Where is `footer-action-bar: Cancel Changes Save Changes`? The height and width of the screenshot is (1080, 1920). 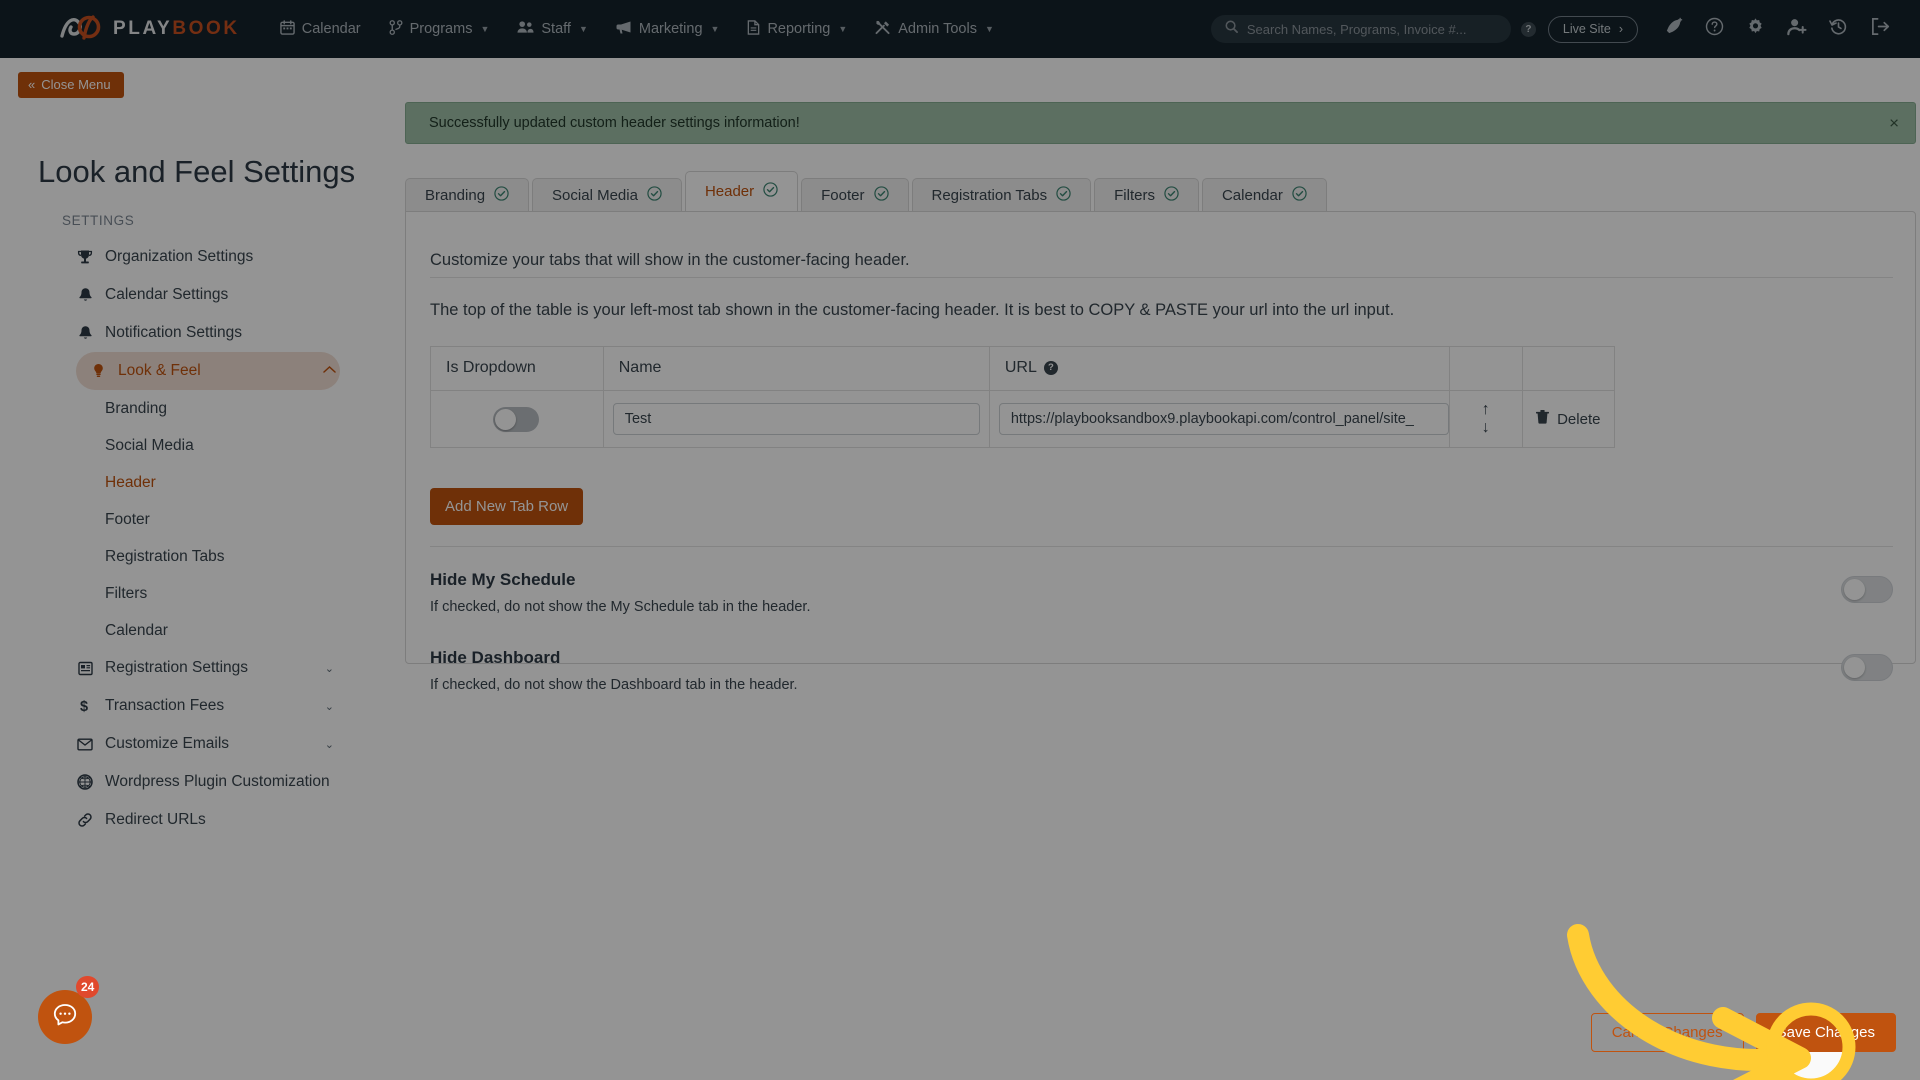 footer-action-bar: Cancel Changes Save Changes is located at coordinates (1743, 1032).